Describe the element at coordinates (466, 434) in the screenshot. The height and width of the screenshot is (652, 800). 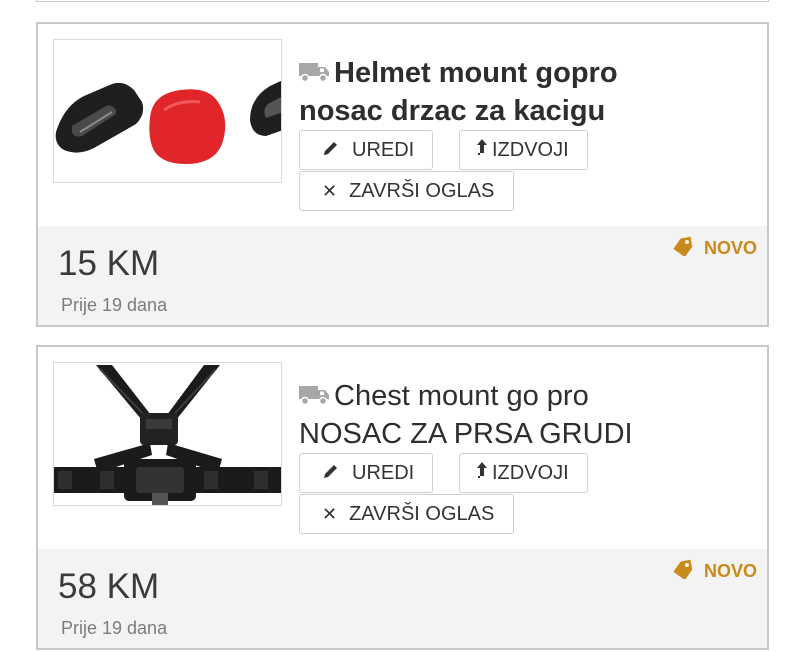
I see `listing-title-line2: NOSAC ZA PRSA GRUDI` at that location.